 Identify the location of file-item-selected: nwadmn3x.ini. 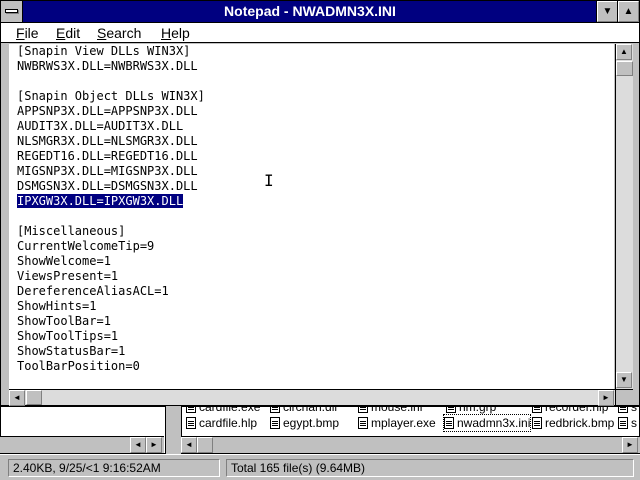
(487, 423).